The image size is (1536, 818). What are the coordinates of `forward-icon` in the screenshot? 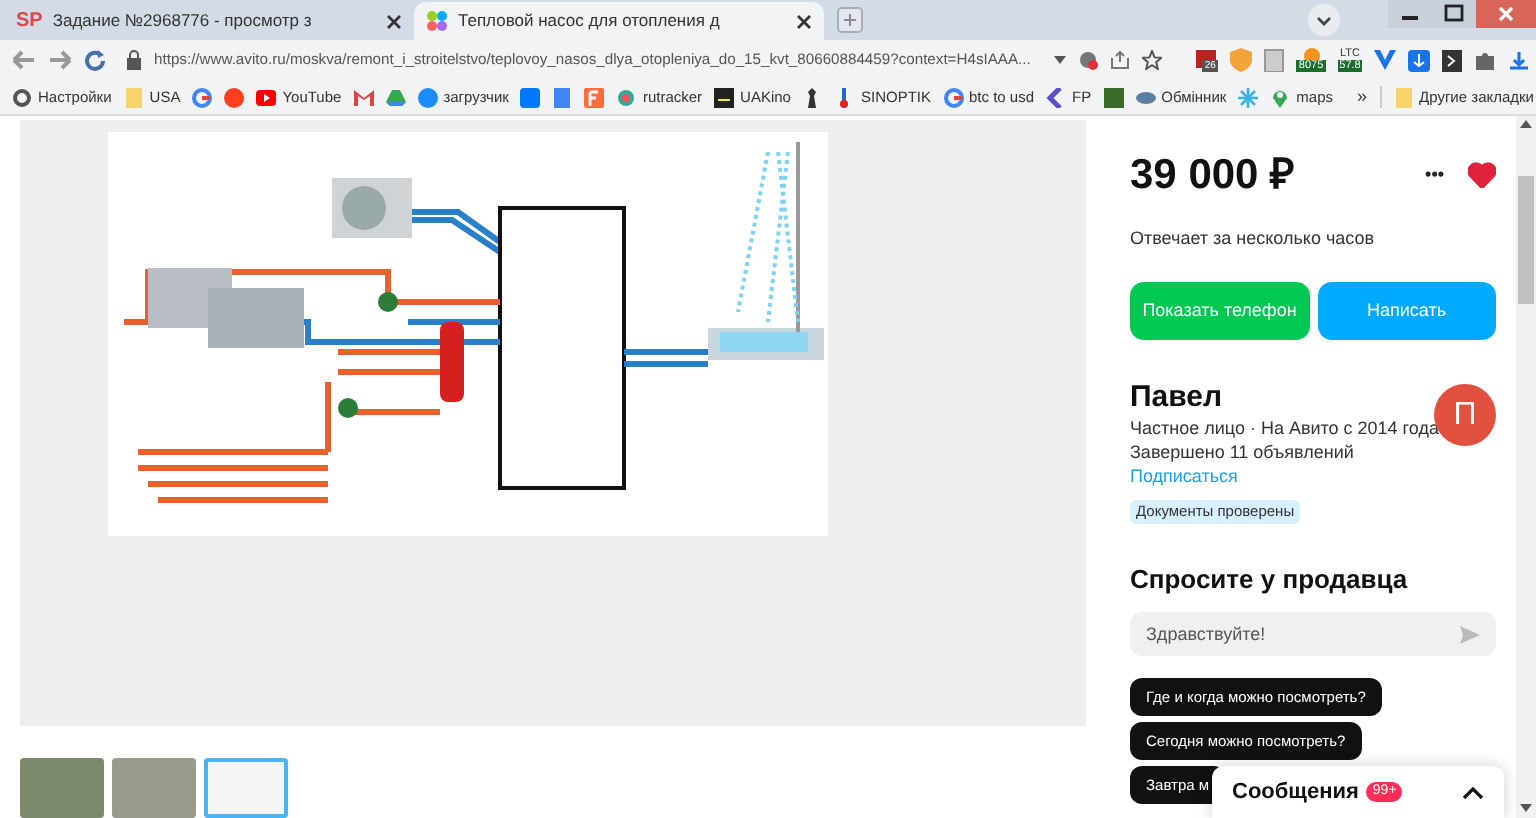 It's located at (60, 60).